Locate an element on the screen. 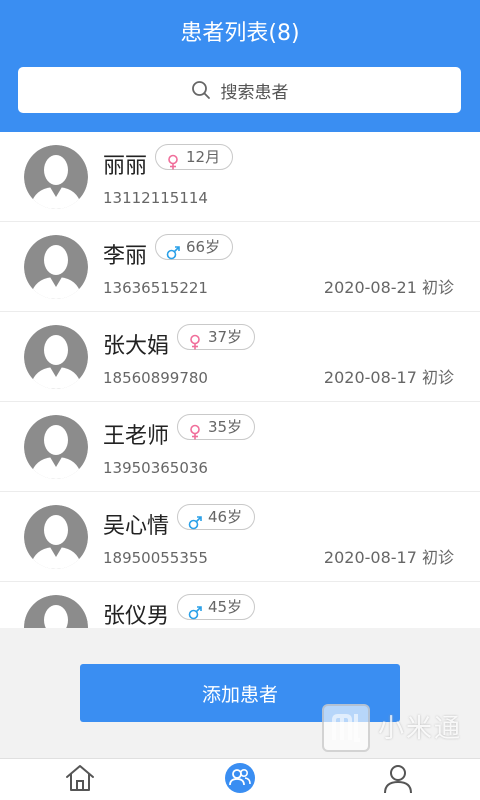  gender-age-tag: 12月 is located at coordinates (194, 157).